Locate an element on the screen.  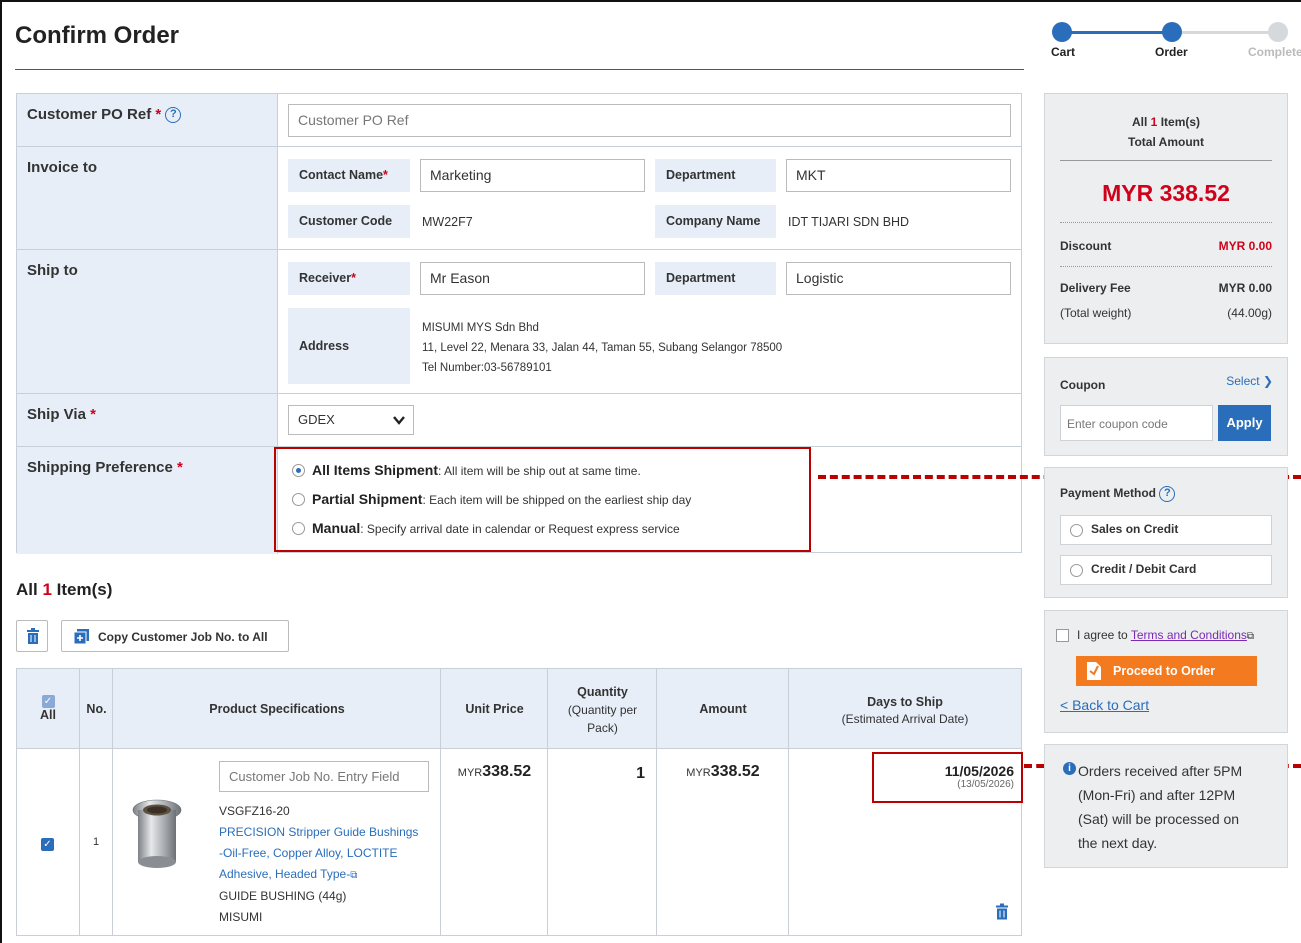
items-title: All 1 Item(s) is located at coordinates (64, 589).